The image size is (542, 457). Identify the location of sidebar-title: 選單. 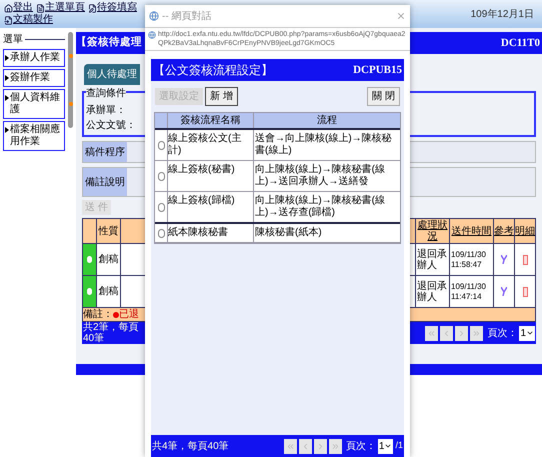
(13, 40).